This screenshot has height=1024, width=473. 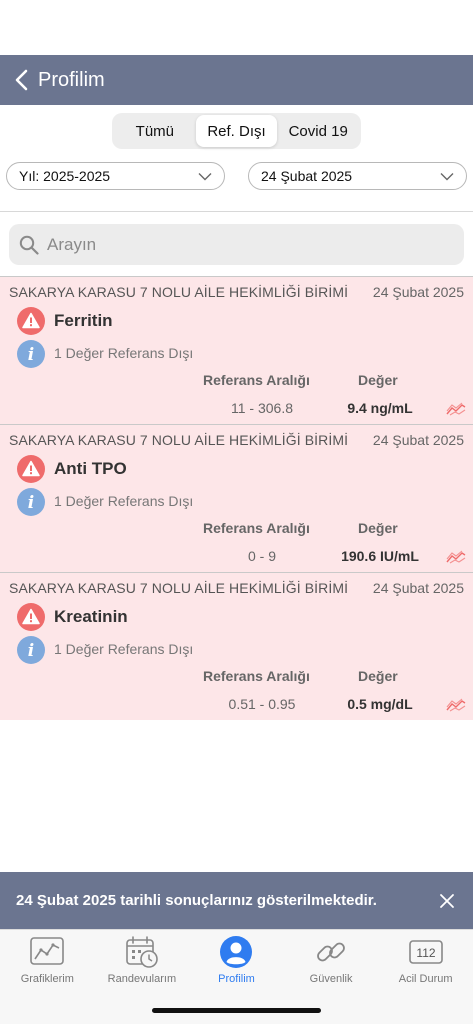 What do you see at coordinates (90, 468) in the screenshot?
I see `test-name: Anti TPO` at bounding box center [90, 468].